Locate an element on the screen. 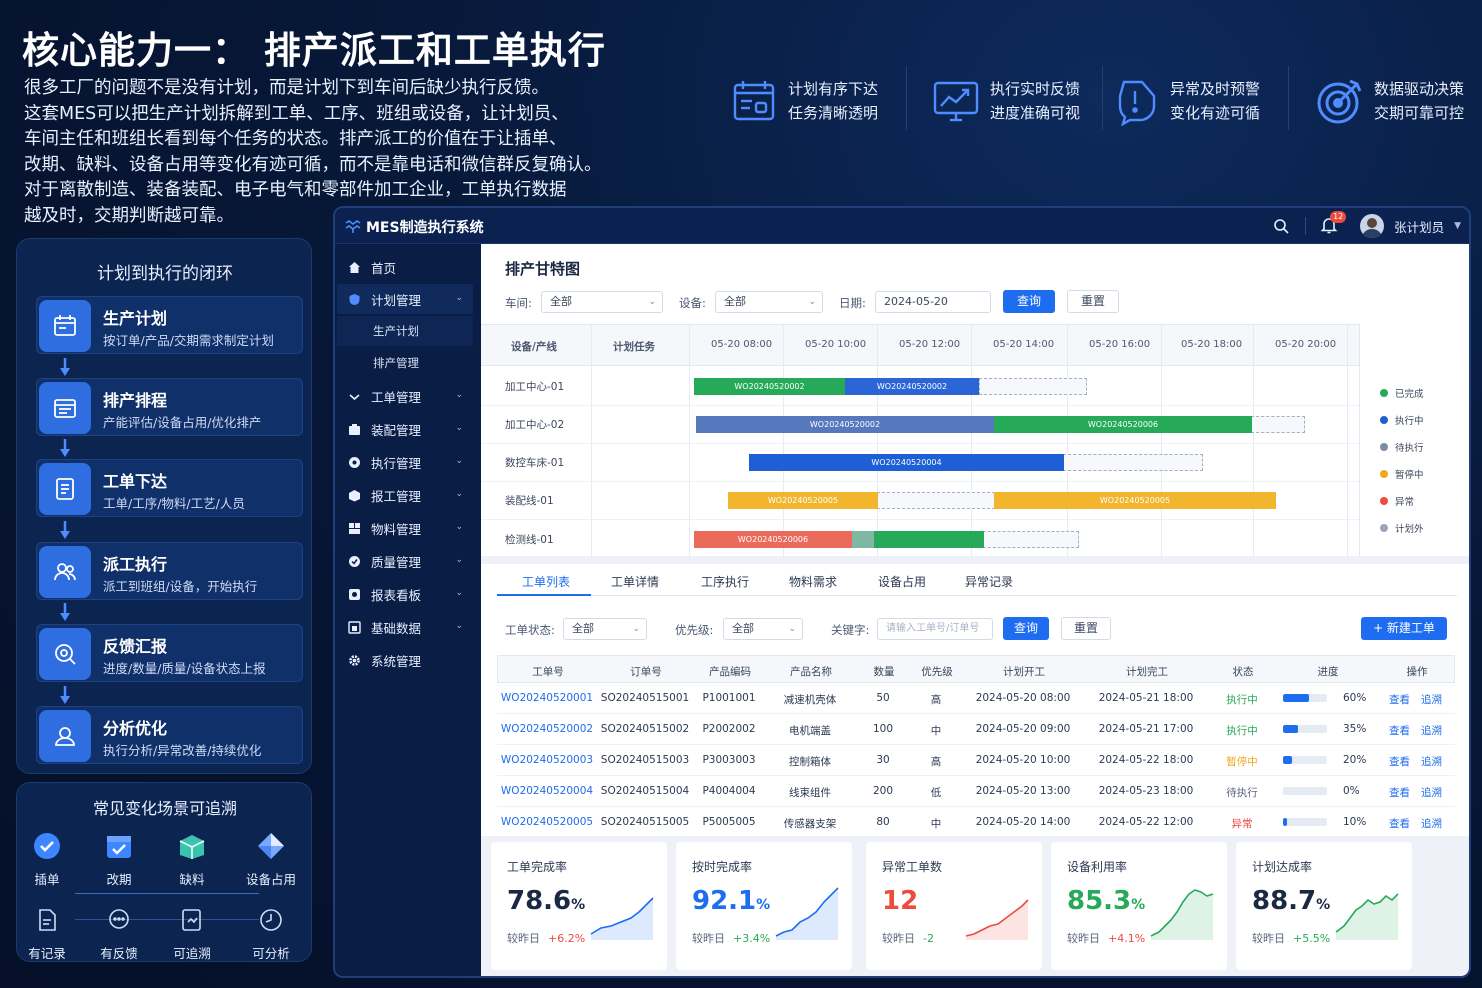 The height and width of the screenshot is (988, 1482). kpi-card: 设备利用率 85.3% 较昨日 +4.1% is located at coordinates (1139, 906).